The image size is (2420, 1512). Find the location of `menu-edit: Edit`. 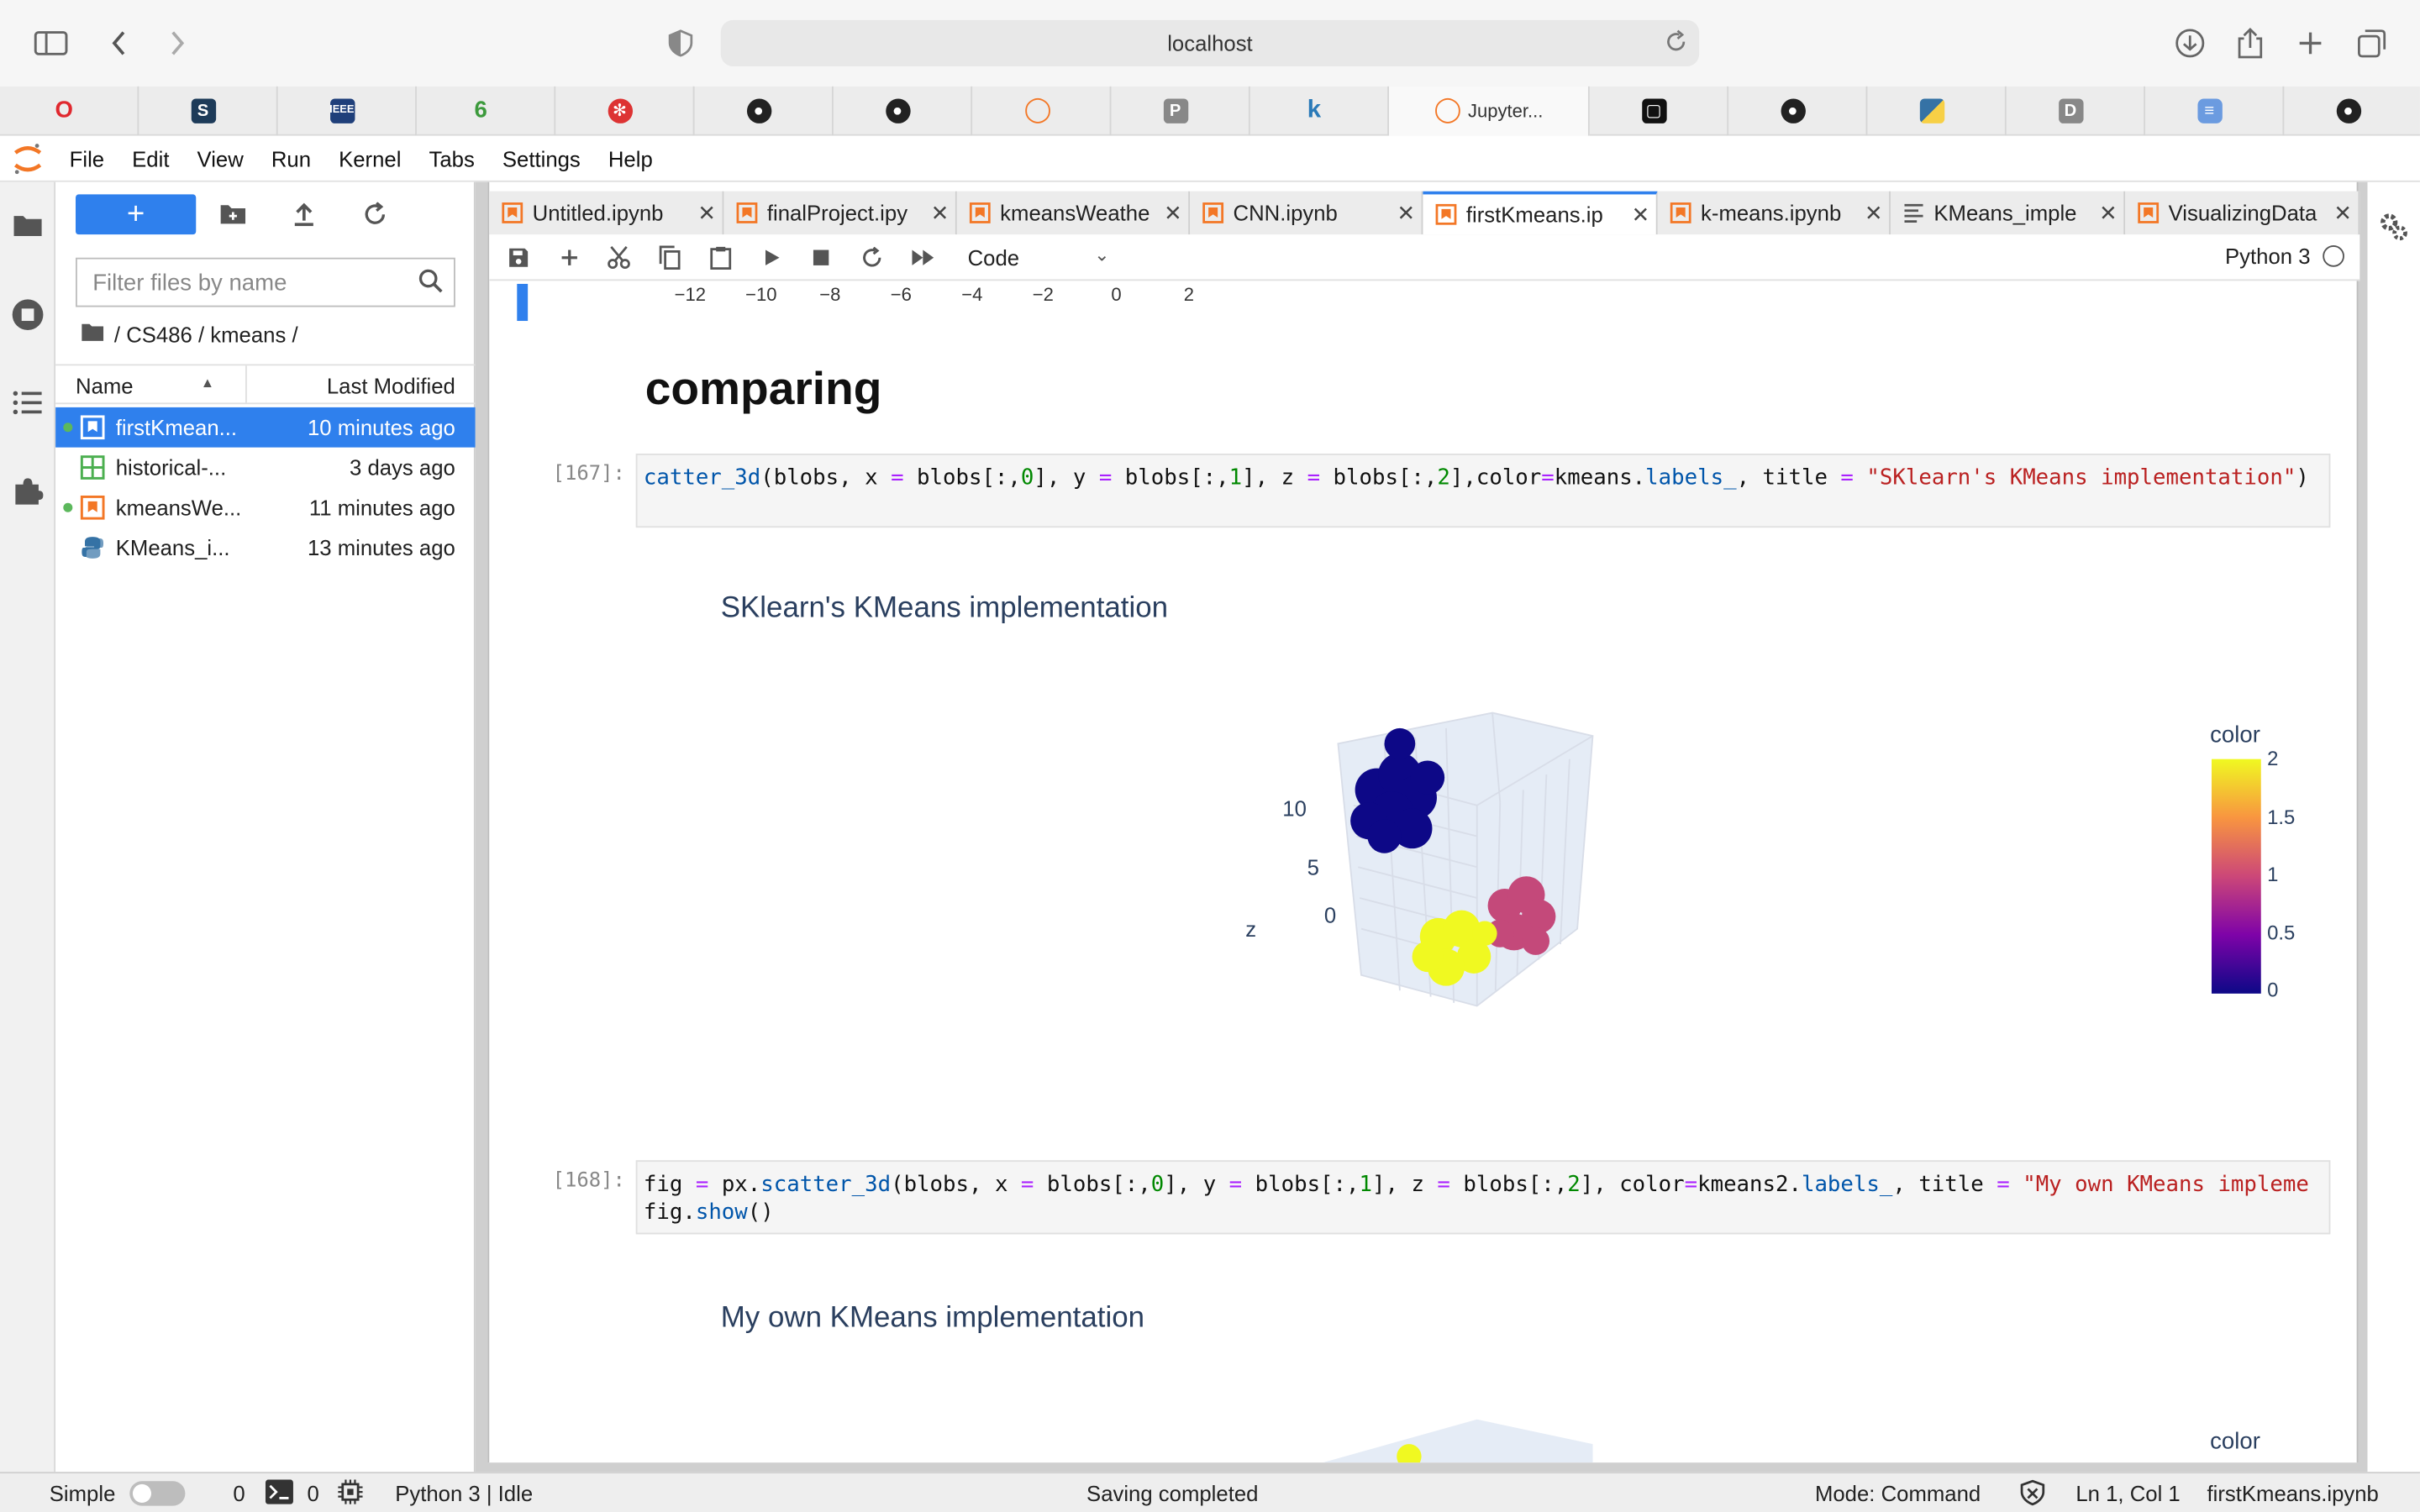

menu-edit: Edit is located at coordinates (150, 158).